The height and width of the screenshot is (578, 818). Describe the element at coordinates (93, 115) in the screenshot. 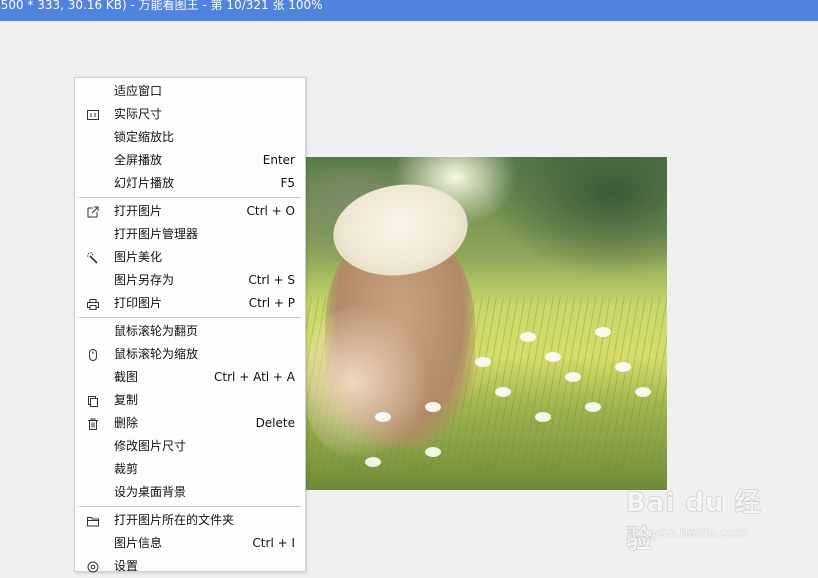

I see `actual-size-icon` at that location.